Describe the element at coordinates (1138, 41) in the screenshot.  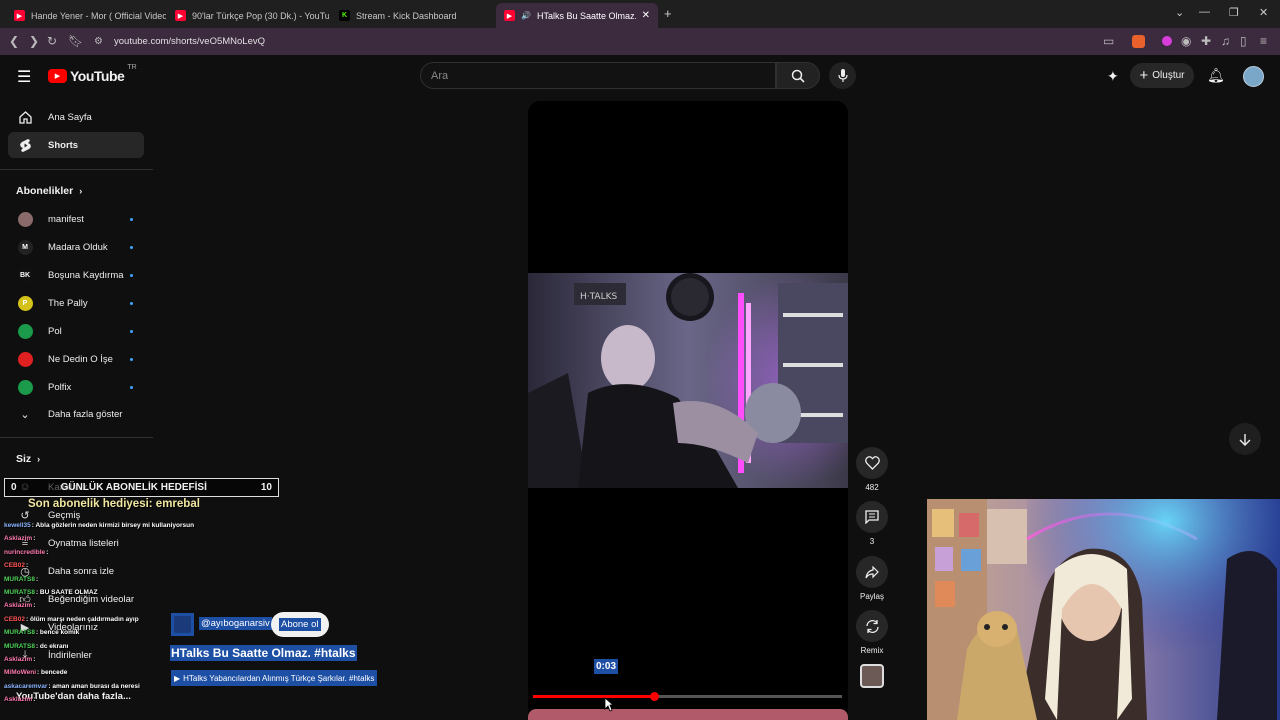
I see `brave-shield-icon` at that location.